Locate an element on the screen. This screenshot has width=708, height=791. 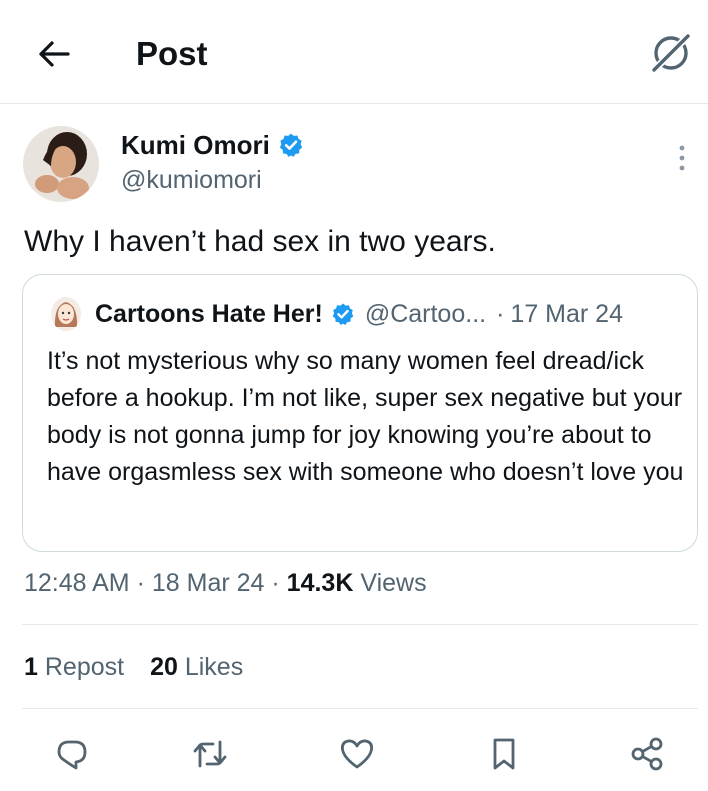
top-bar: Post is located at coordinates (354, 52).